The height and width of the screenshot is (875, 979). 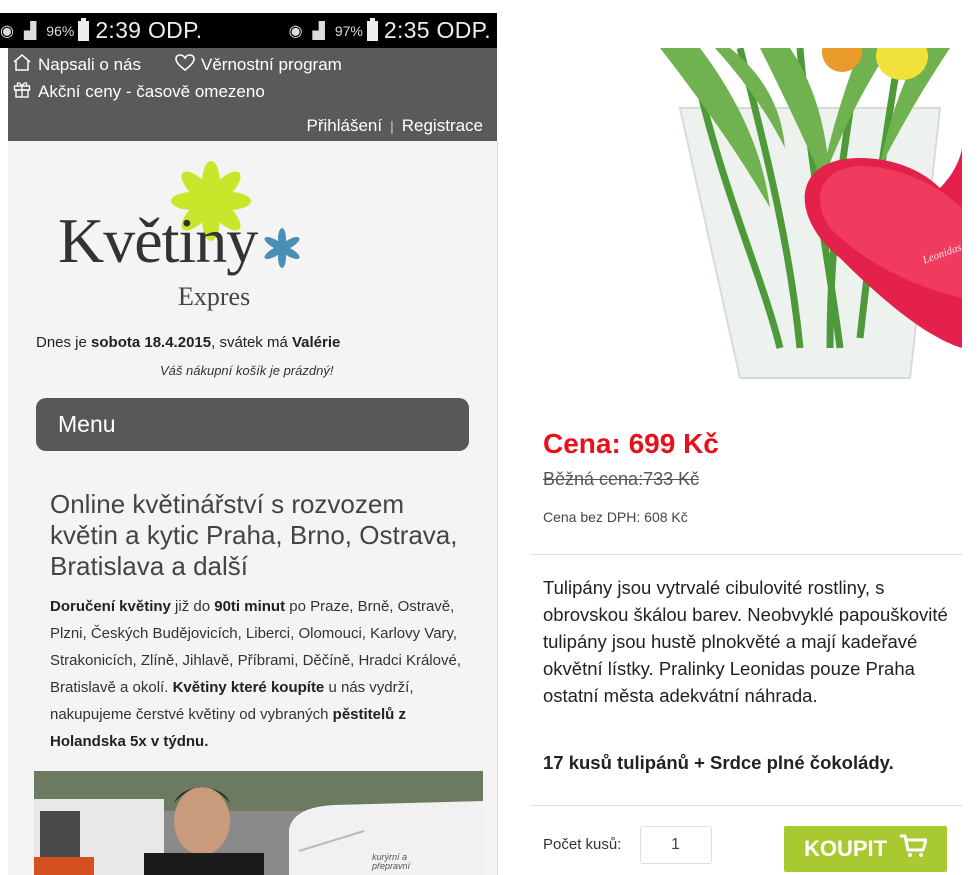 I want to click on product-tagline: 17 kusů tulipánů + Srdce plné čokolády., so click(x=718, y=762).